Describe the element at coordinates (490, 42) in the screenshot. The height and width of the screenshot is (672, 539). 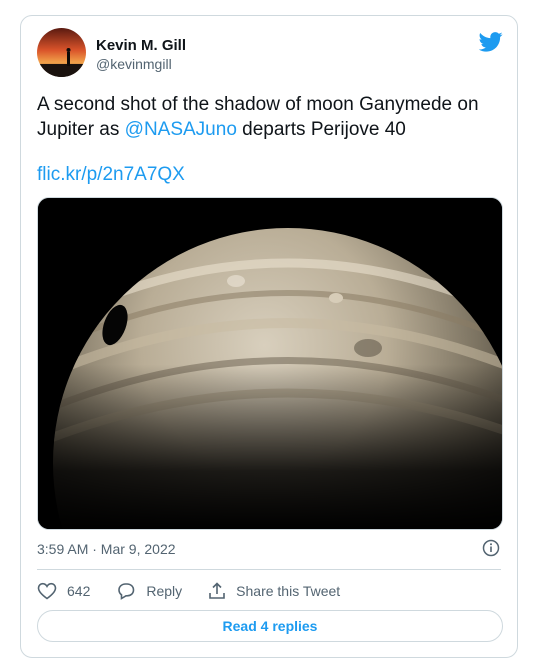
I see `twitter-bird-icon` at that location.